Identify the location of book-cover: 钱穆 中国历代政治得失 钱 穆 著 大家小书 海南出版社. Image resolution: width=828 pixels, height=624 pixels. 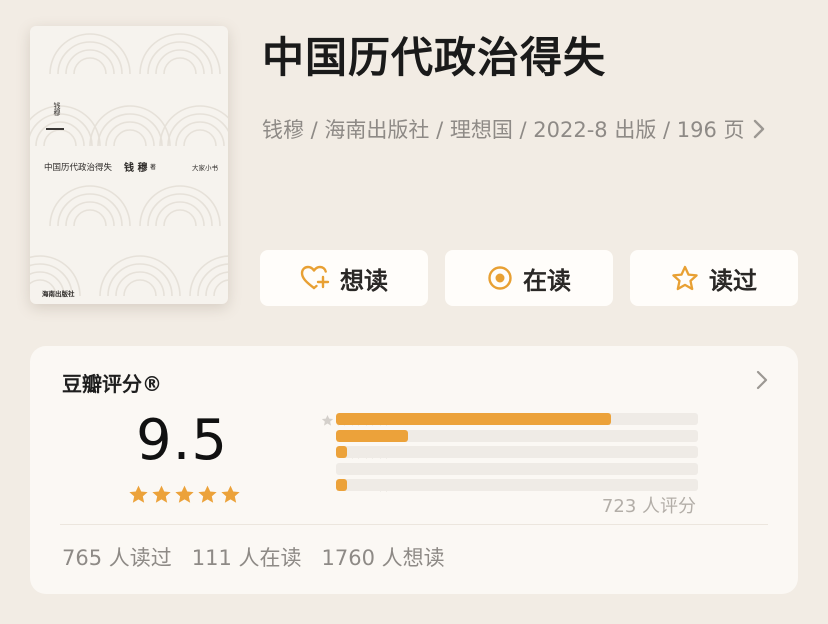
(129, 165).